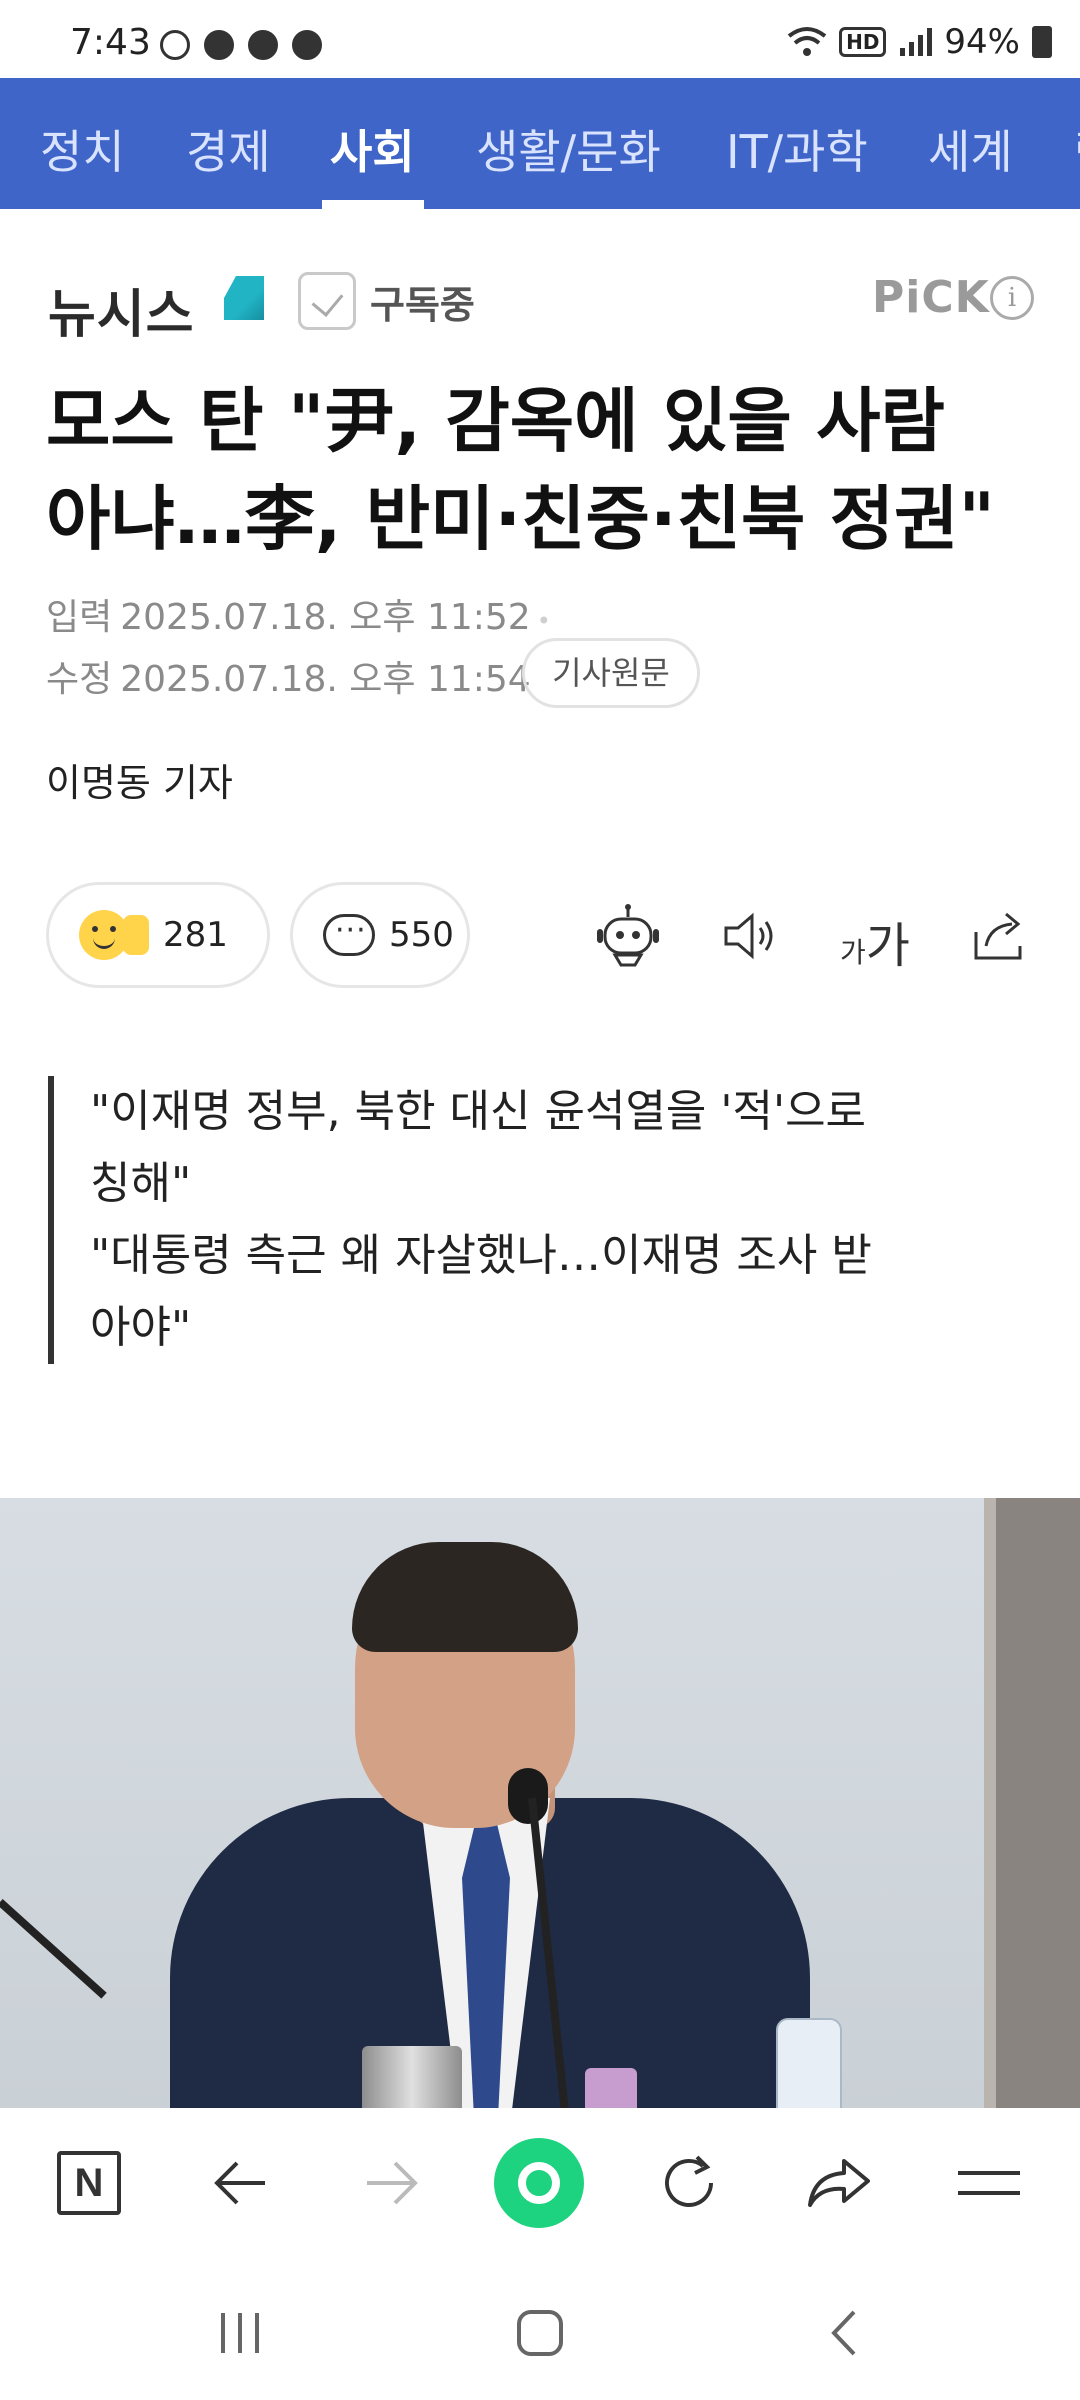 The image size is (1080, 2400). What do you see at coordinates (540, 2333) in the screenshot?
I see `home-icon` at bounding box center [540, 2333].